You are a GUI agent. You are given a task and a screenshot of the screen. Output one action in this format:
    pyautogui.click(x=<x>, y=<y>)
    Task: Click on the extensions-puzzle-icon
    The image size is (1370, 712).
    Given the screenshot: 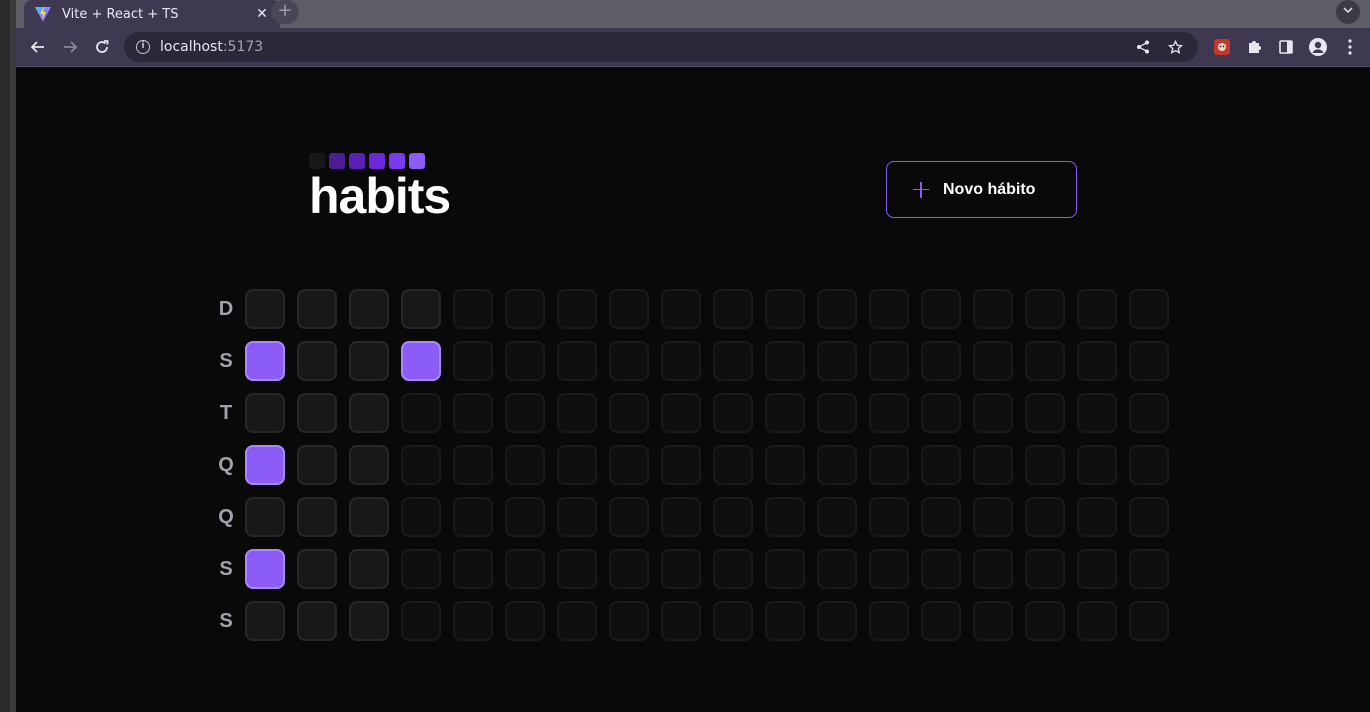 What is the action you would take?
    pyautogui.click(x=1254, y=47)
    